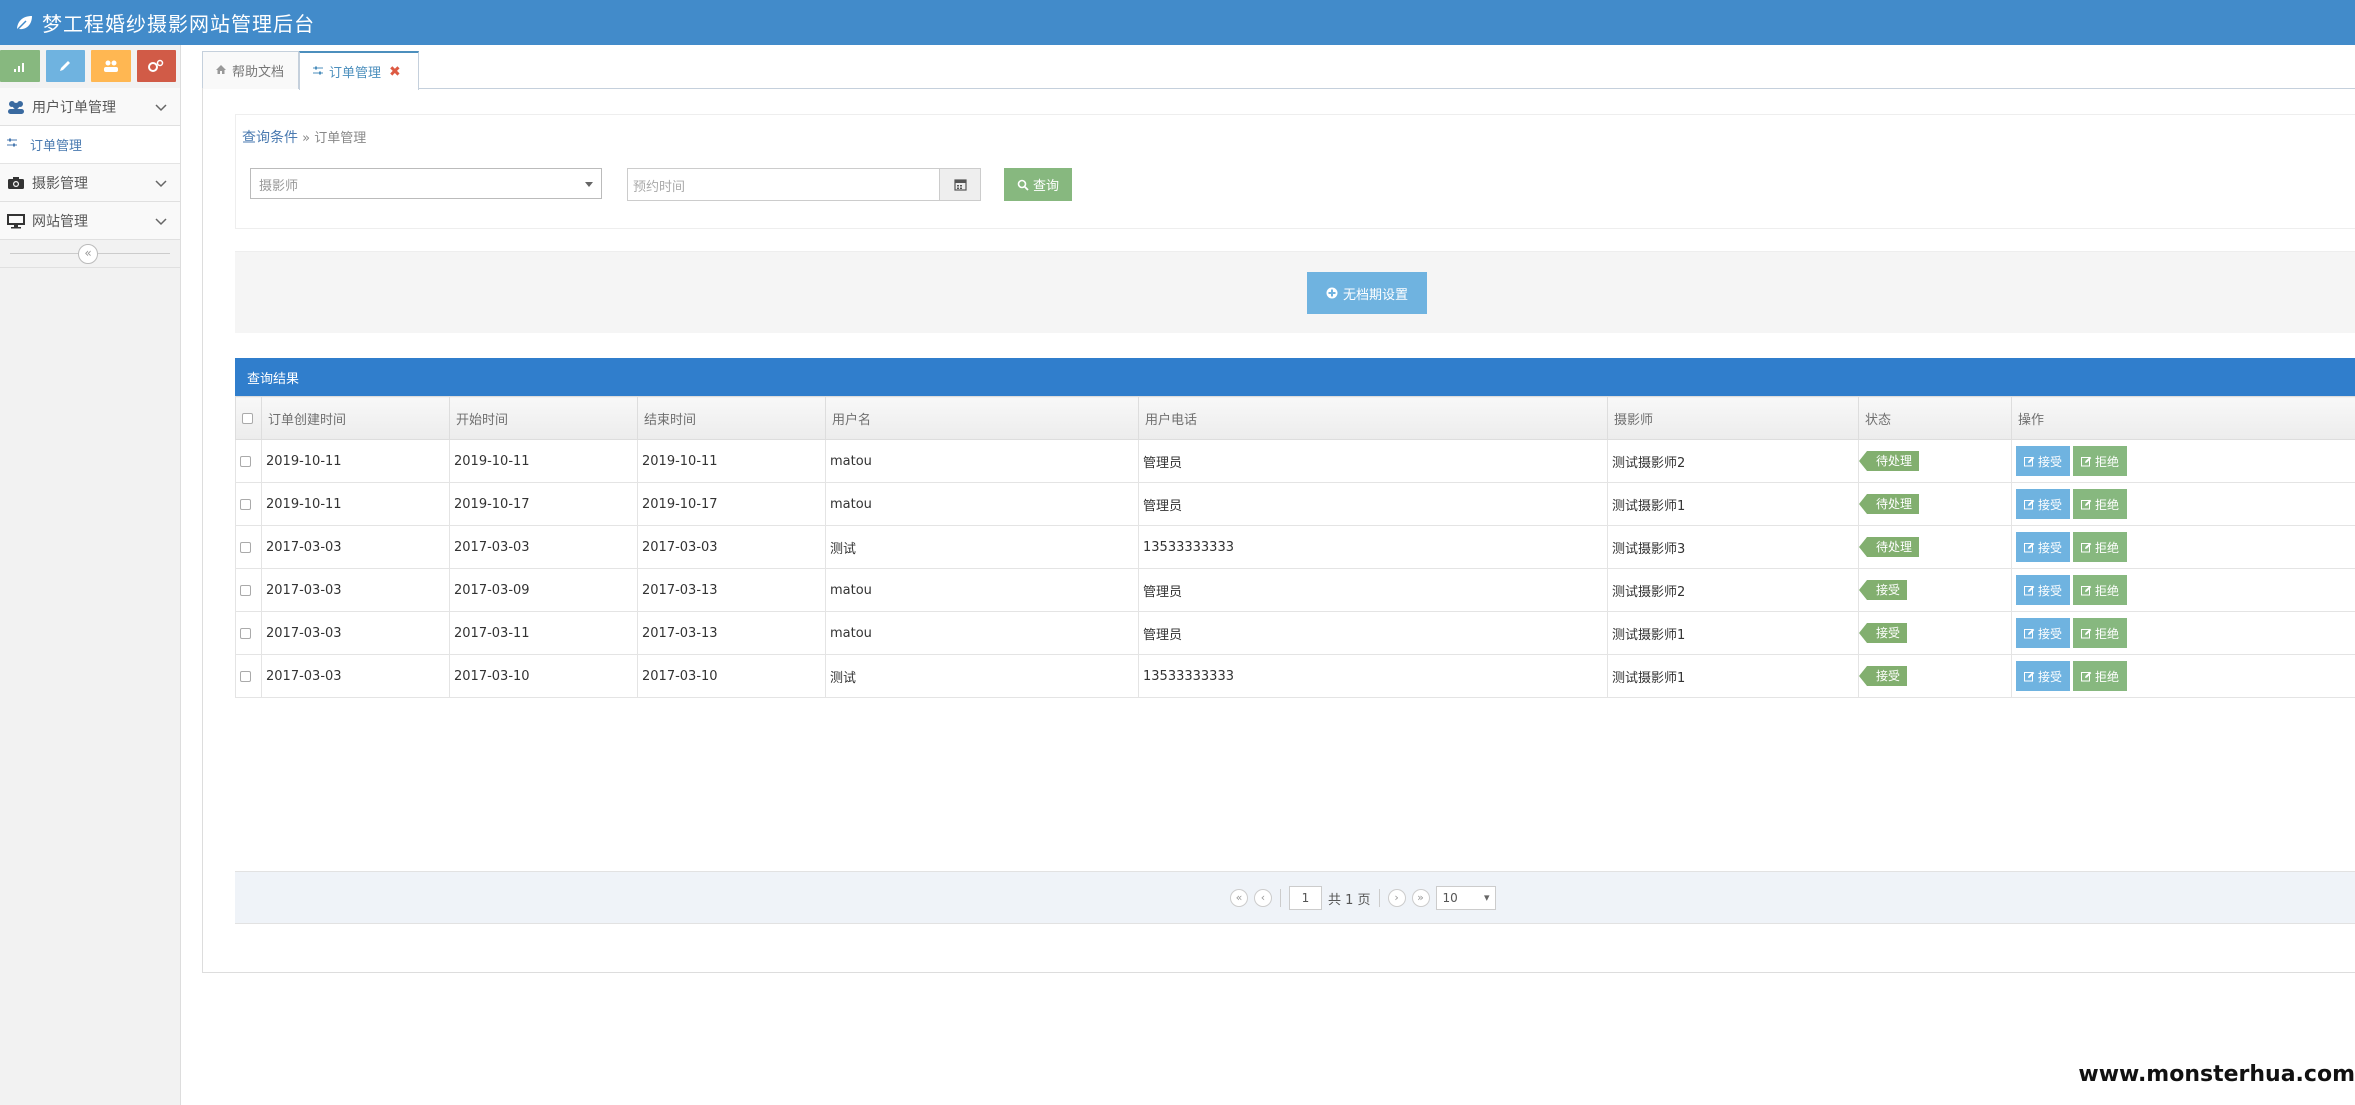 The width and height of the screenshot is (2355, 1105). I want to click on total-pages-text: 共 1 页, so click(1349, 900).